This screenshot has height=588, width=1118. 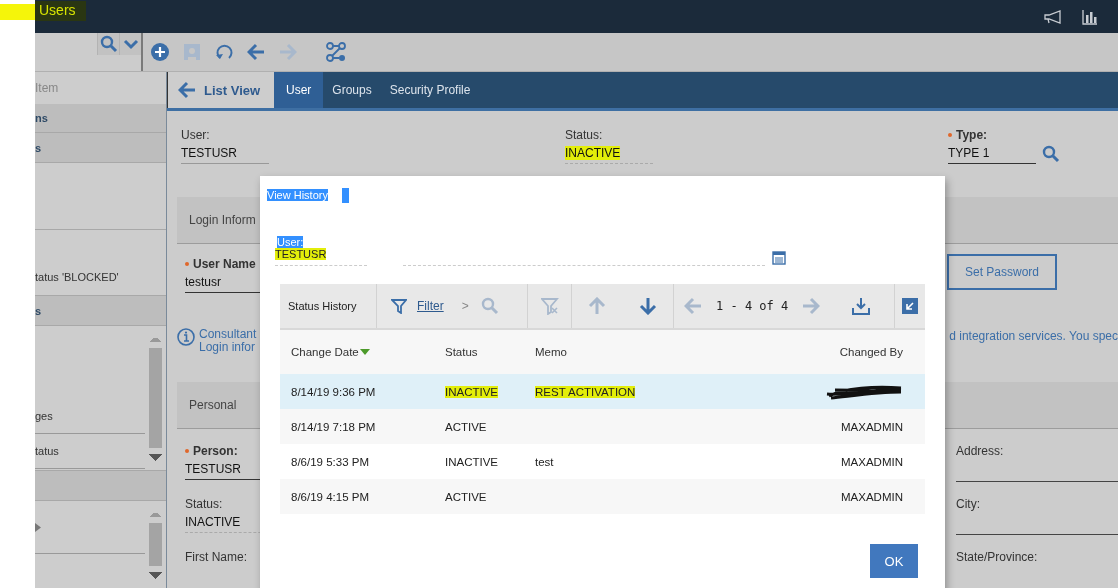 What do you see at coordinates (41, 118) in the screenshot?
I see `section-title: ns` at bounding box center [41, 118].